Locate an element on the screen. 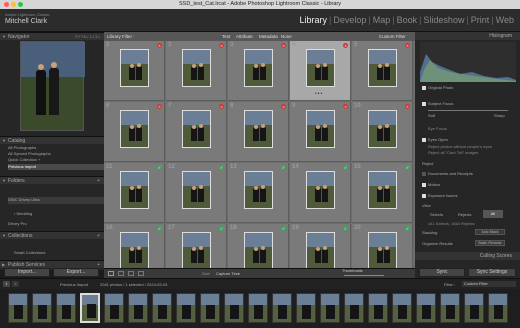  loupe-view-icon is located at coordinates (121, 273).